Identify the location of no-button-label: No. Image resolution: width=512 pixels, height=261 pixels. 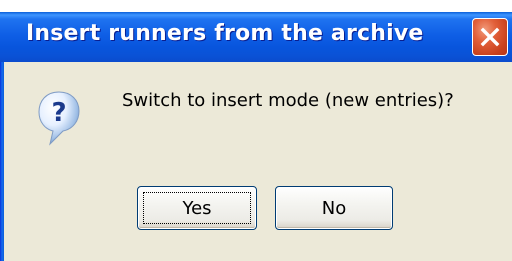
(334, 208).